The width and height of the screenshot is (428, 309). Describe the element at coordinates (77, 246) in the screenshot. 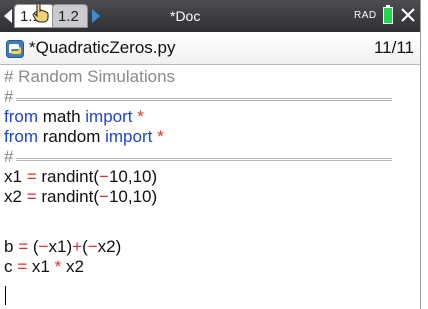

I see `operator: +` at that location.